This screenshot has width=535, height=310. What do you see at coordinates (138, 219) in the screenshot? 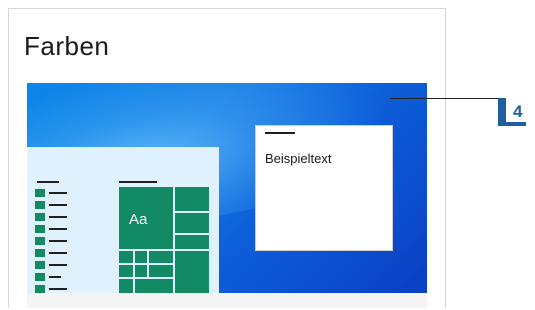
I see `tile-label: Aa` at bounding box center [138, 219].